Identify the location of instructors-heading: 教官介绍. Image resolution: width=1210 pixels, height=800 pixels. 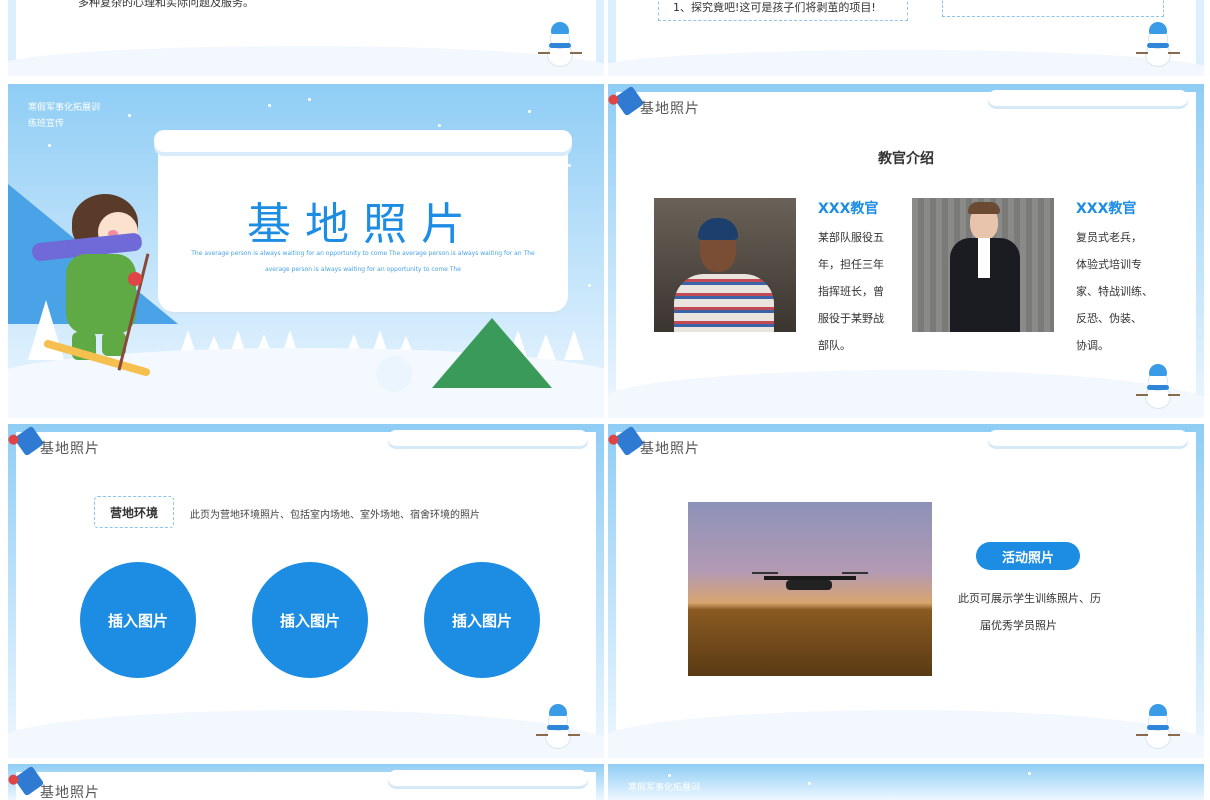
(906, 159).